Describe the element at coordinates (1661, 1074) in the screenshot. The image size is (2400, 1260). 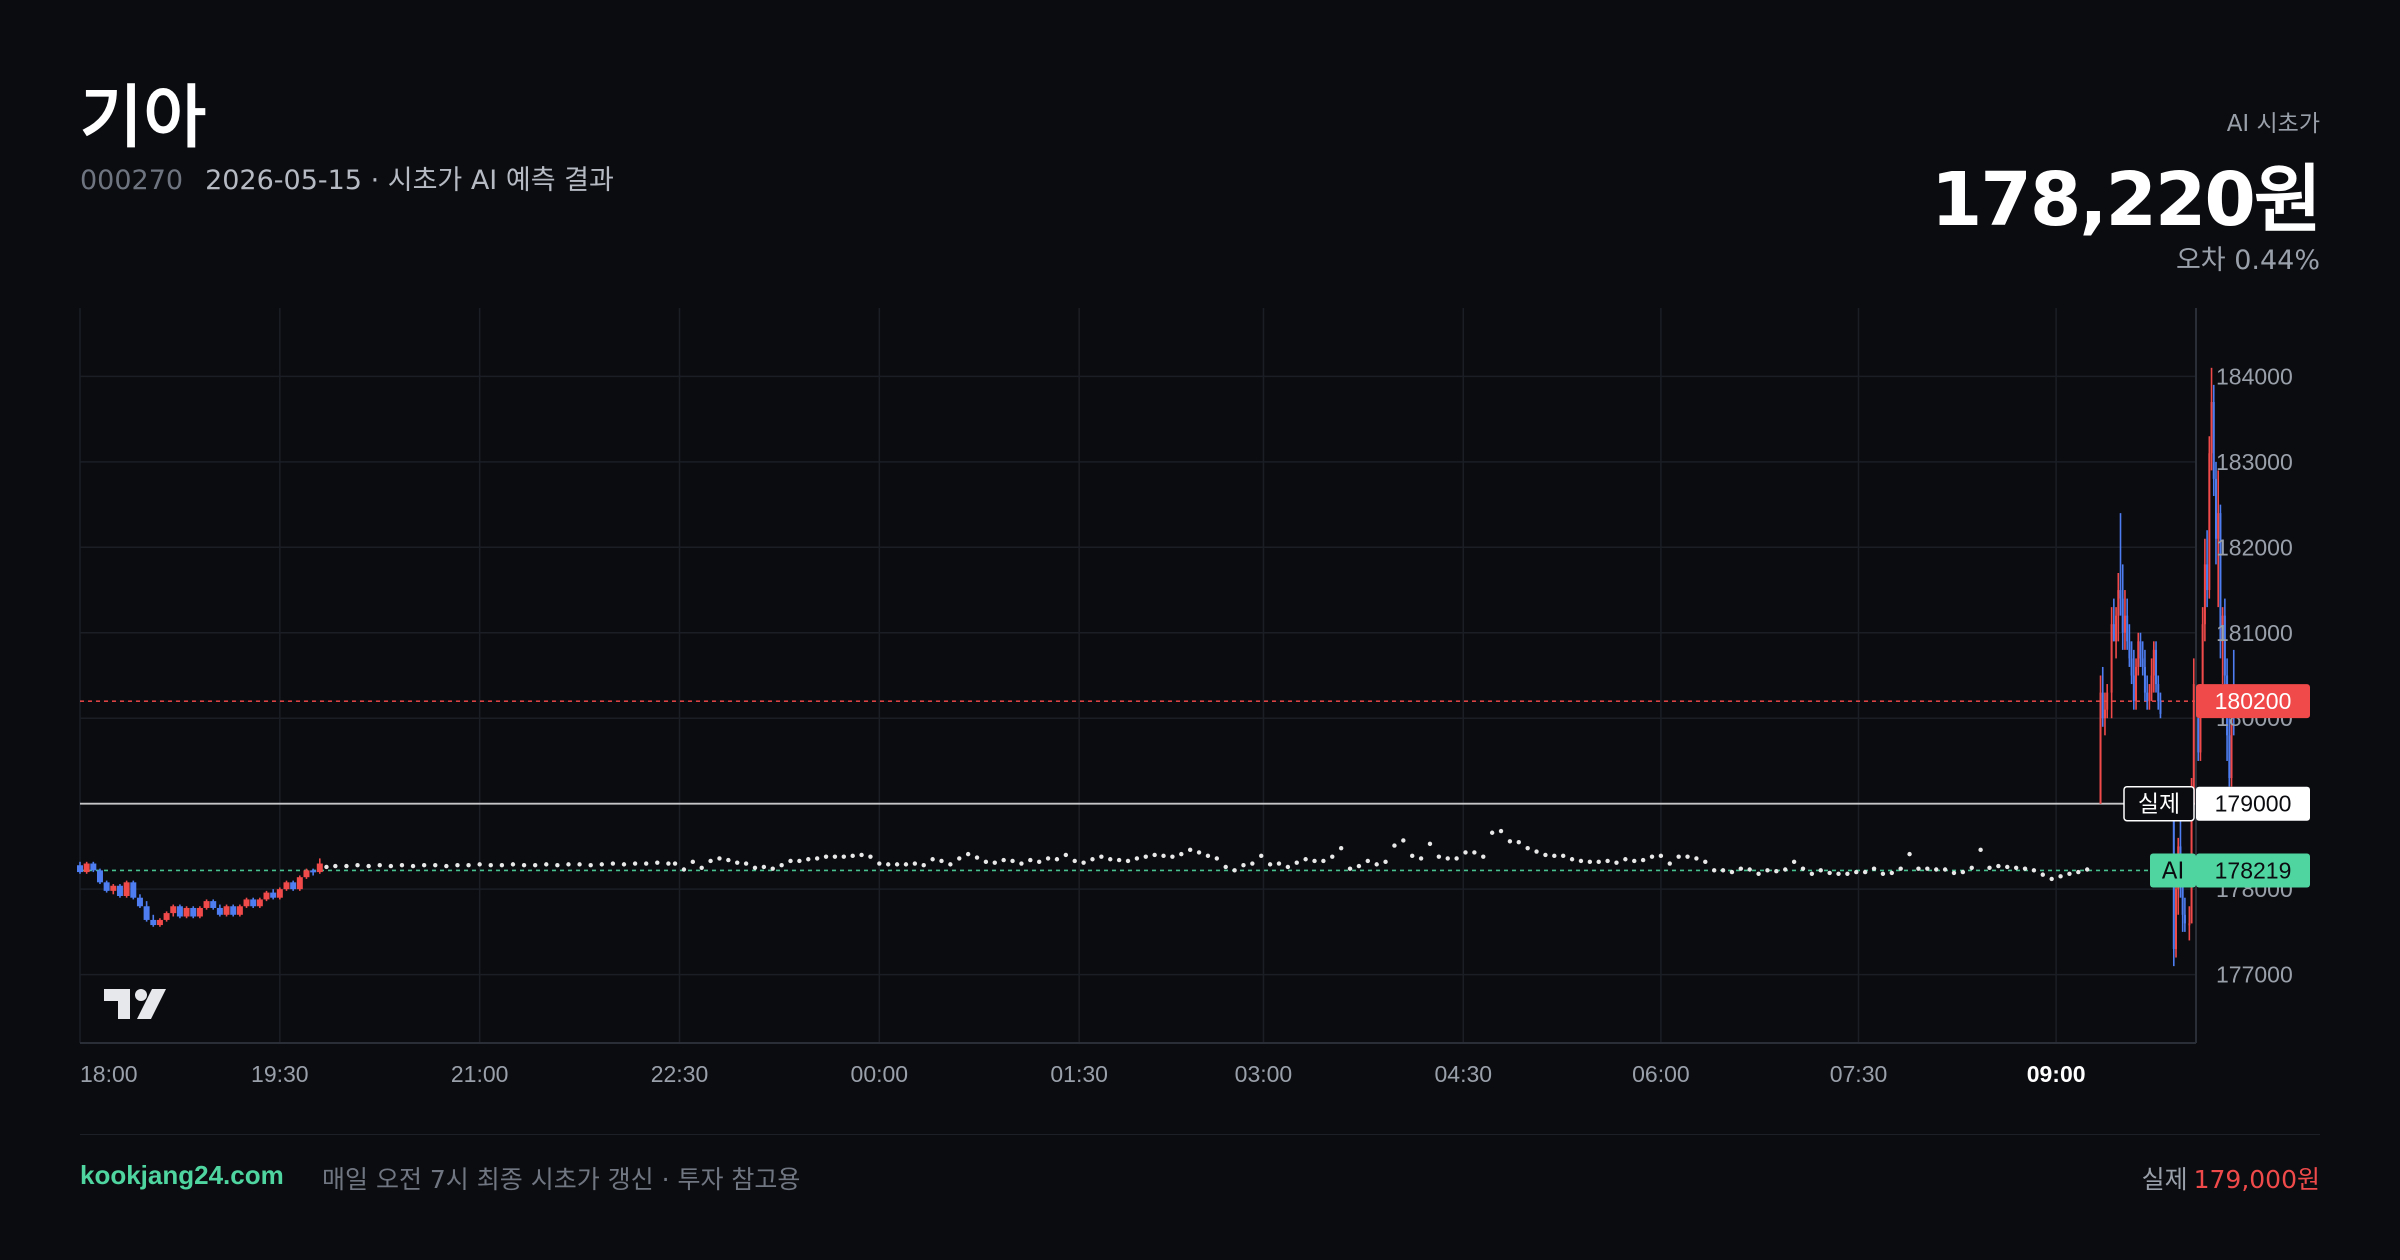
I see `x-tick-label: 06:00` at that location.